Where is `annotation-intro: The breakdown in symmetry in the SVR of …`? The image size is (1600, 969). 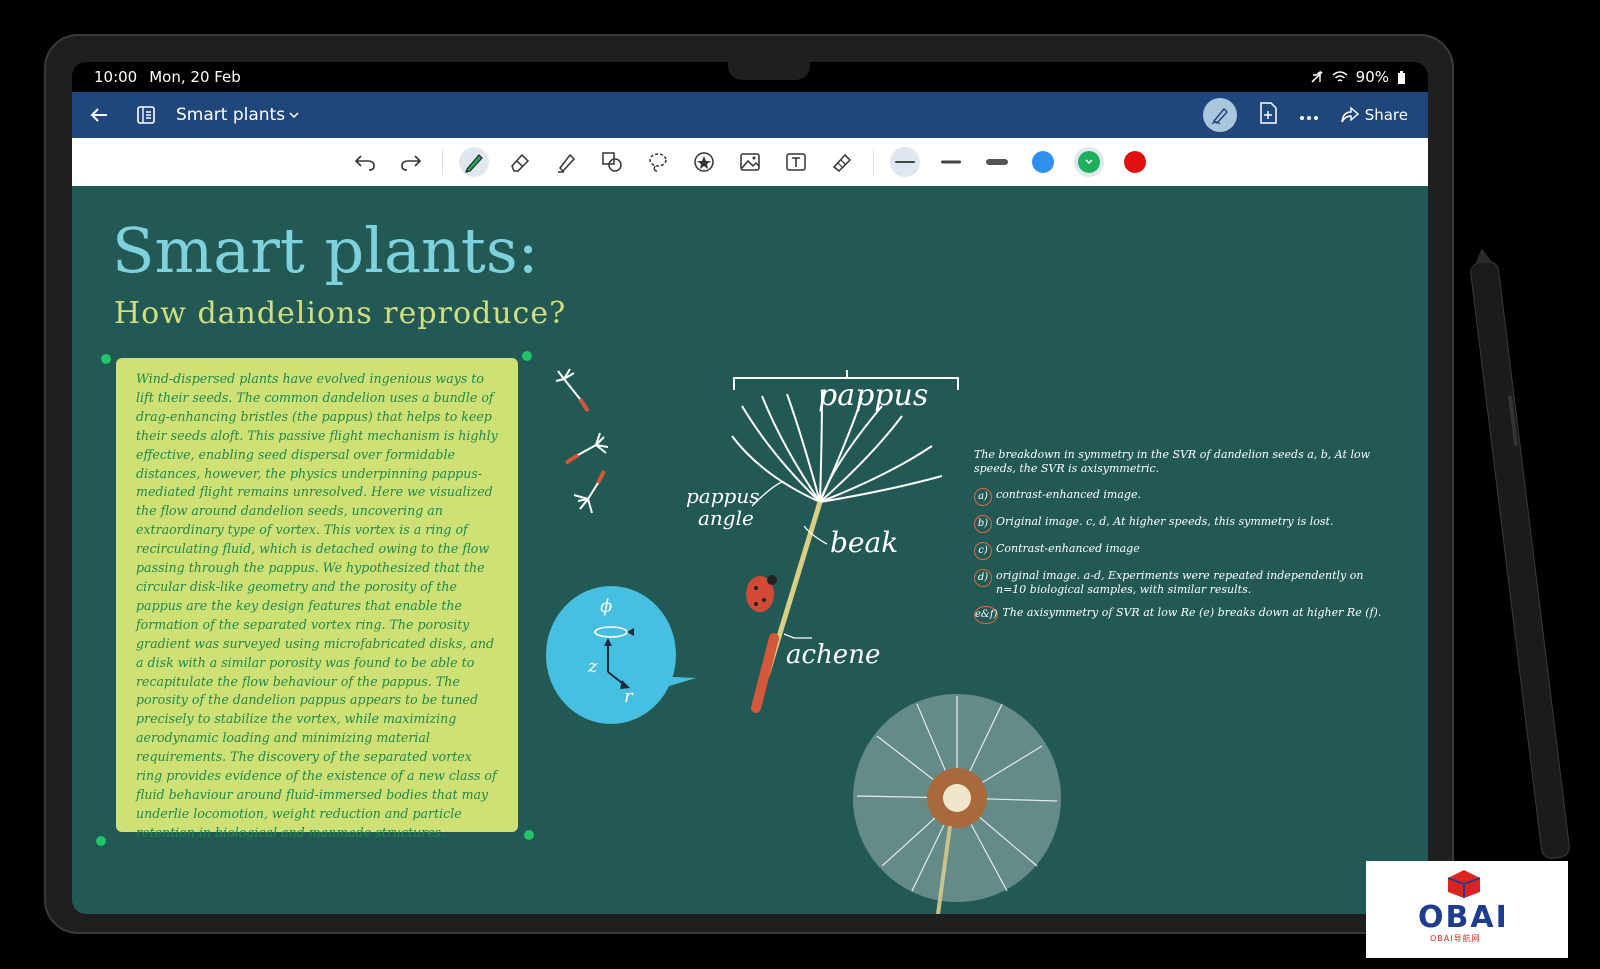
annotation-intro: The breakdown in symmetry in the SVR of … is located at coordinates (1184, 462).